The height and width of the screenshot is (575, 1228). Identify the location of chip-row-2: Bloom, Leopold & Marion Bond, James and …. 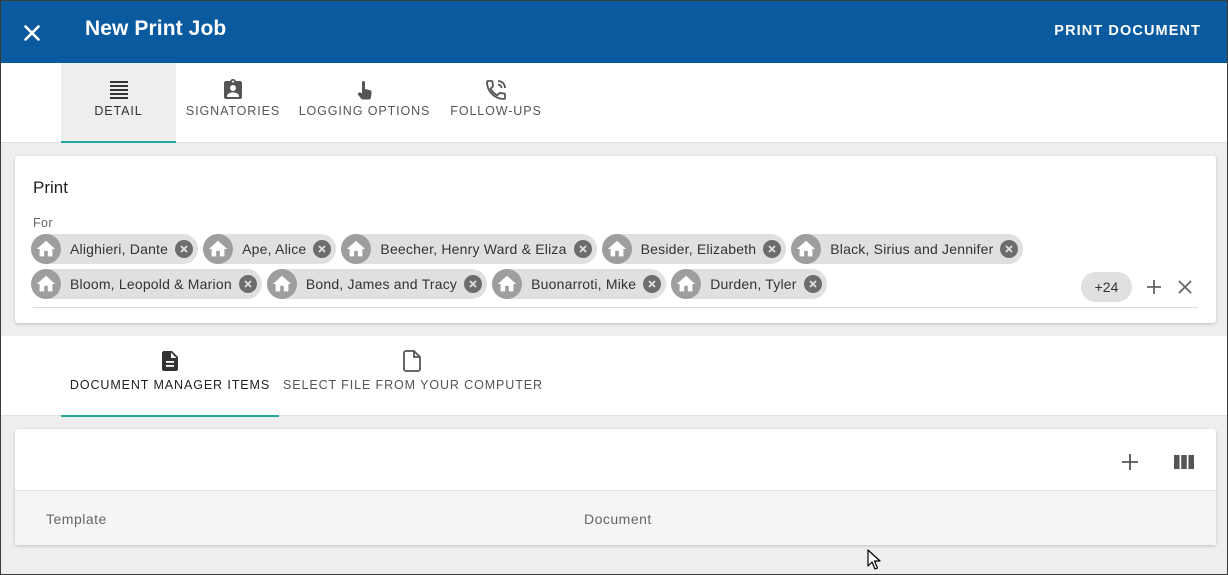
(551, 284).